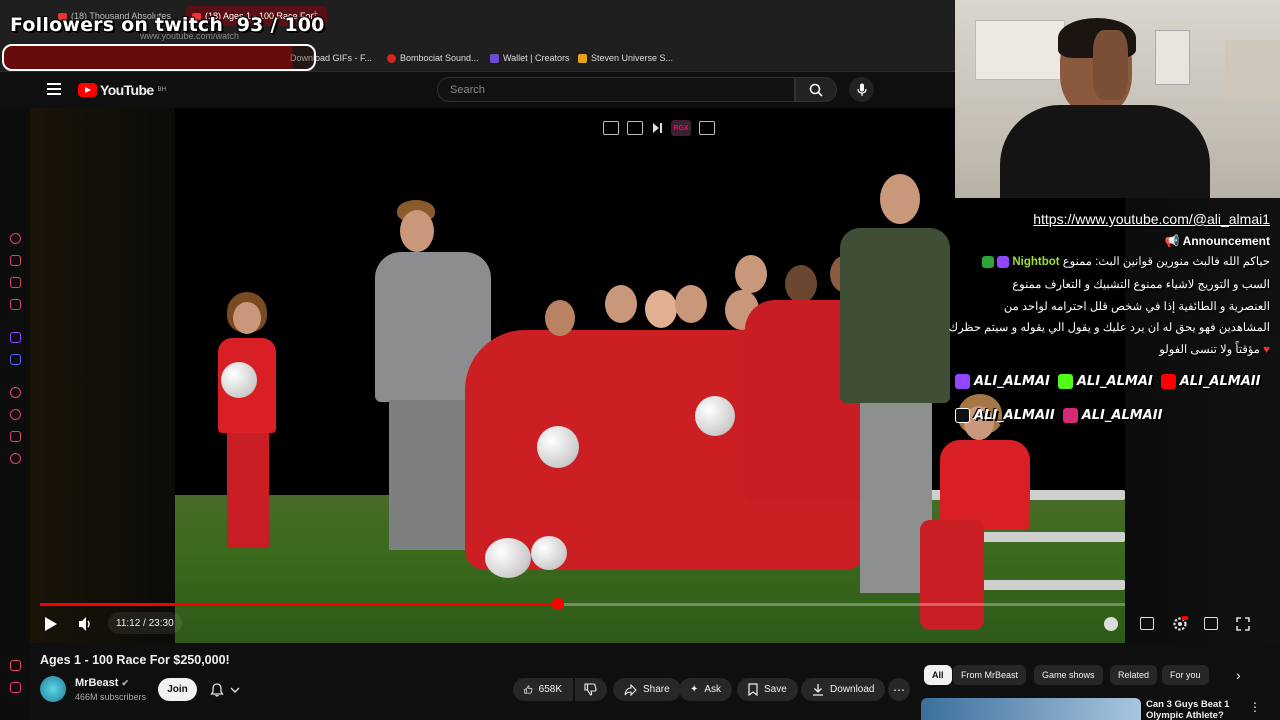  I want to click on followers-goal: Followers on twitch 93 / 100, so click(167, 25).